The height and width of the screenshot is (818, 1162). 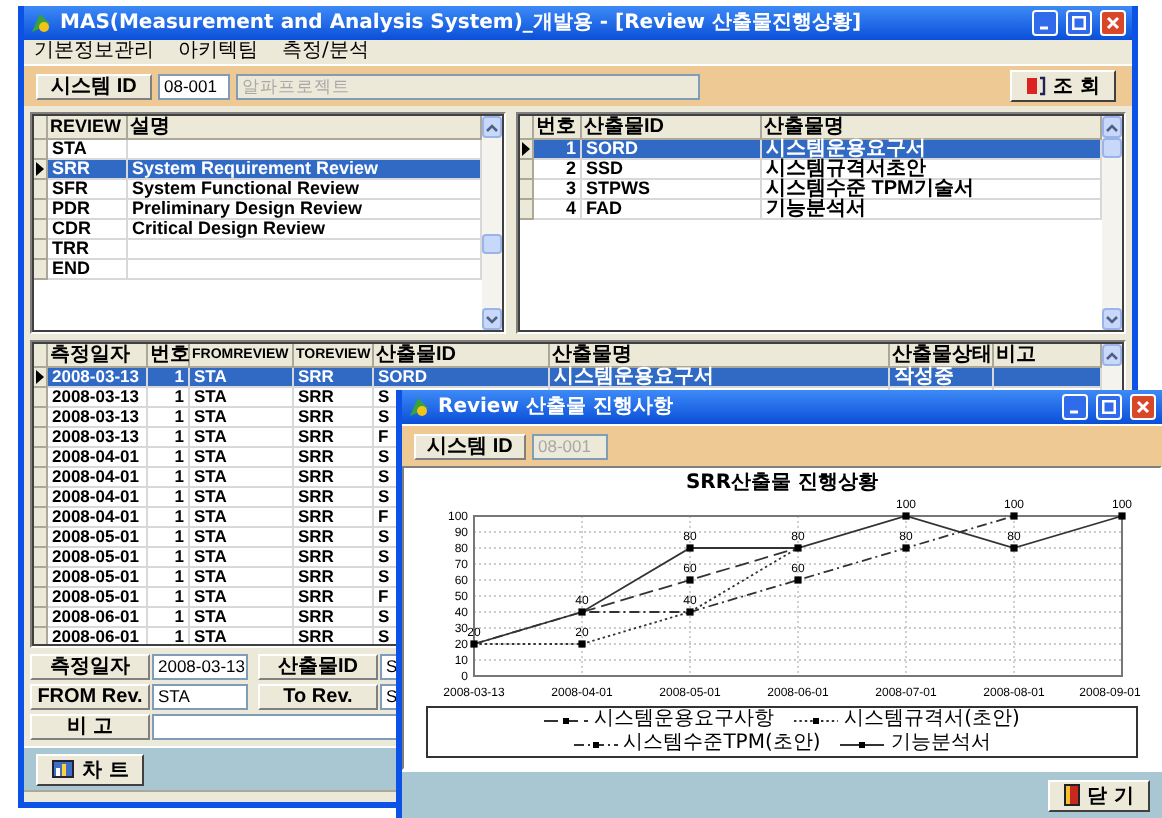 What do you see at coordinates (90, 727) in the screenshot?
I see `field-label: 비 고` at bounding box center [90, 727].